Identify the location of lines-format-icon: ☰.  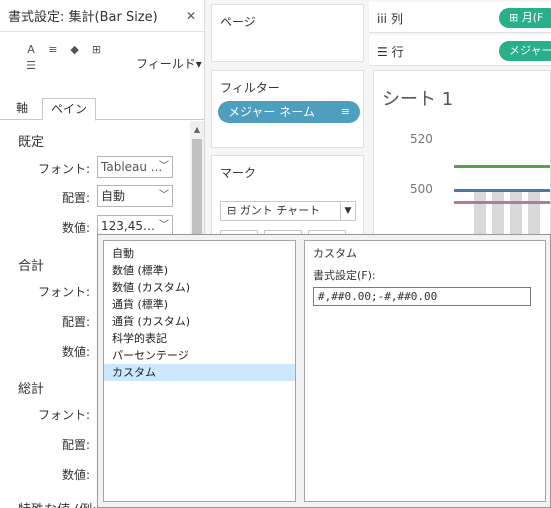
(31, 66).